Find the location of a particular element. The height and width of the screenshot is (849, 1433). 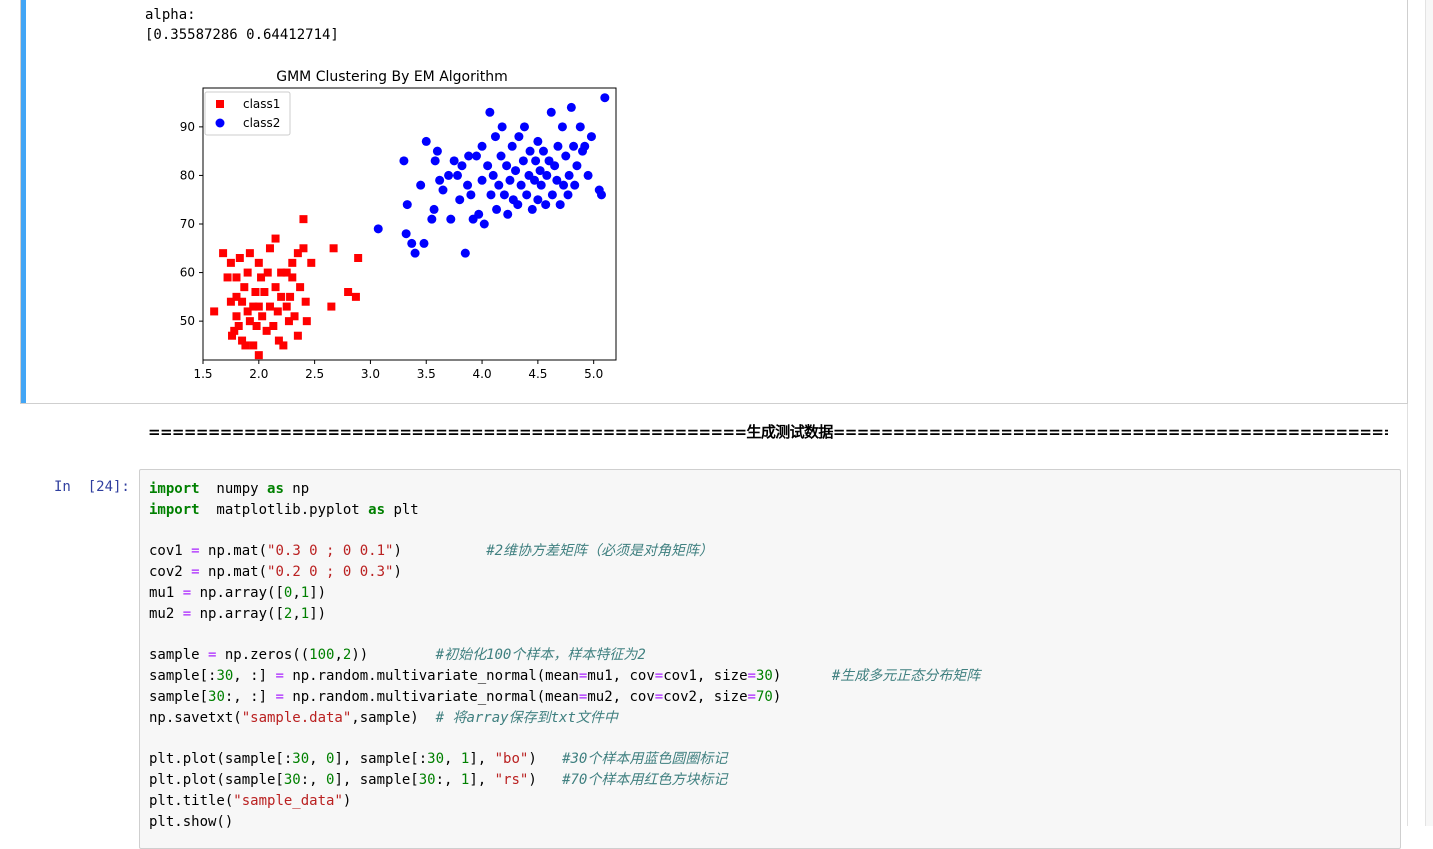

scrollbar-track is located at coordinates (1429, 413).